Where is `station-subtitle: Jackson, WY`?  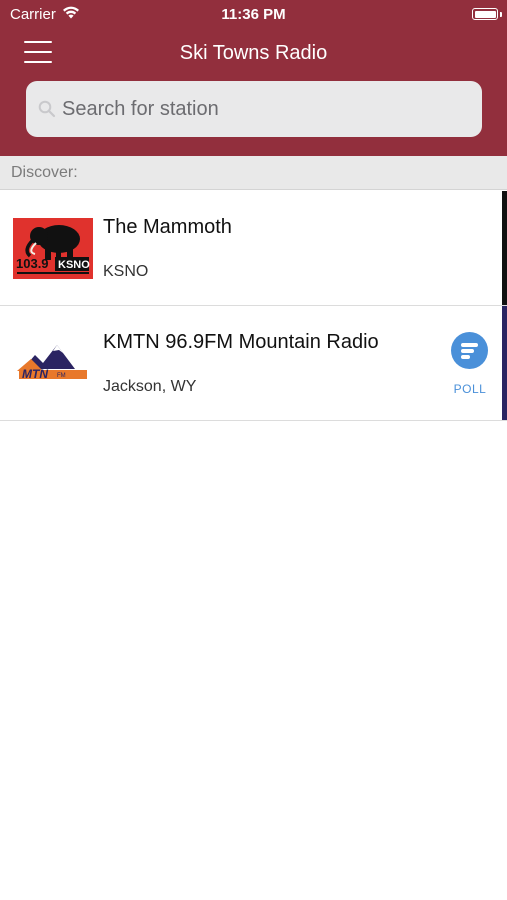
station-subtitle: Jackson, WY is located at coordinates (150, 386).